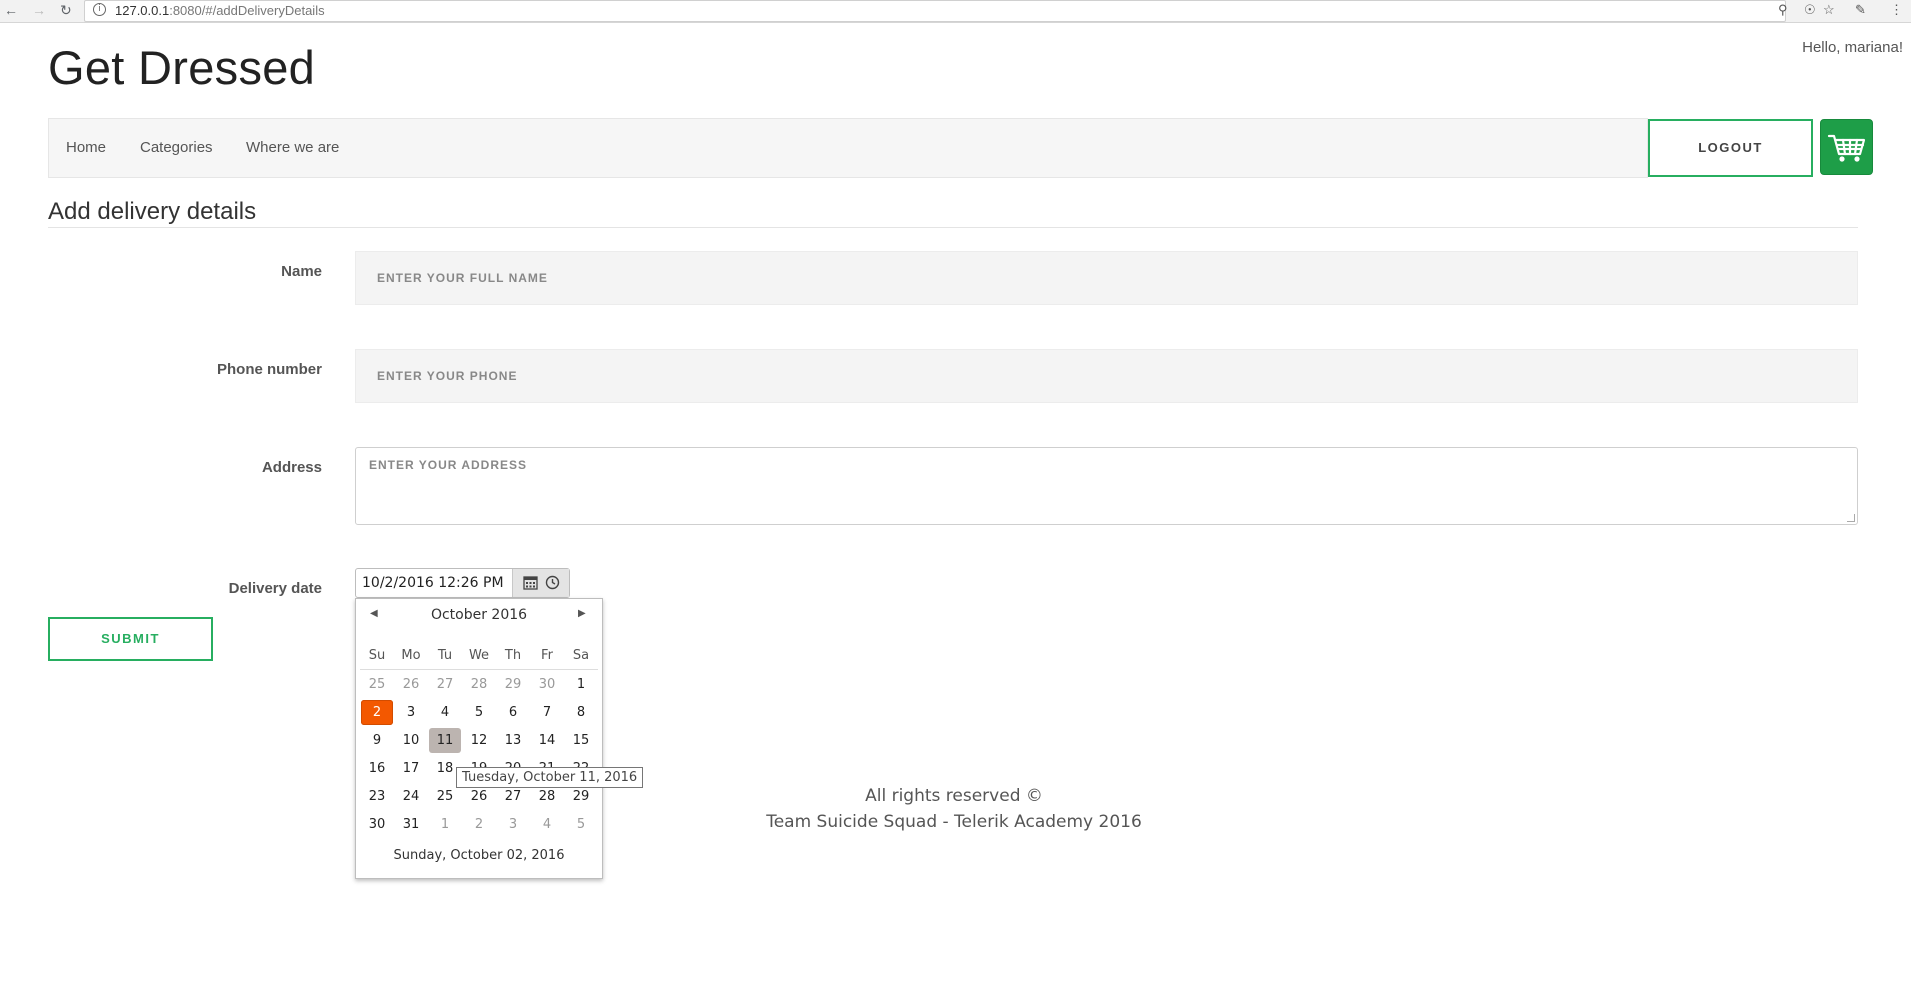  Describe the element at coordinates (1851, 518) in the screenshot. I see `resize-handle-icon` at that location.